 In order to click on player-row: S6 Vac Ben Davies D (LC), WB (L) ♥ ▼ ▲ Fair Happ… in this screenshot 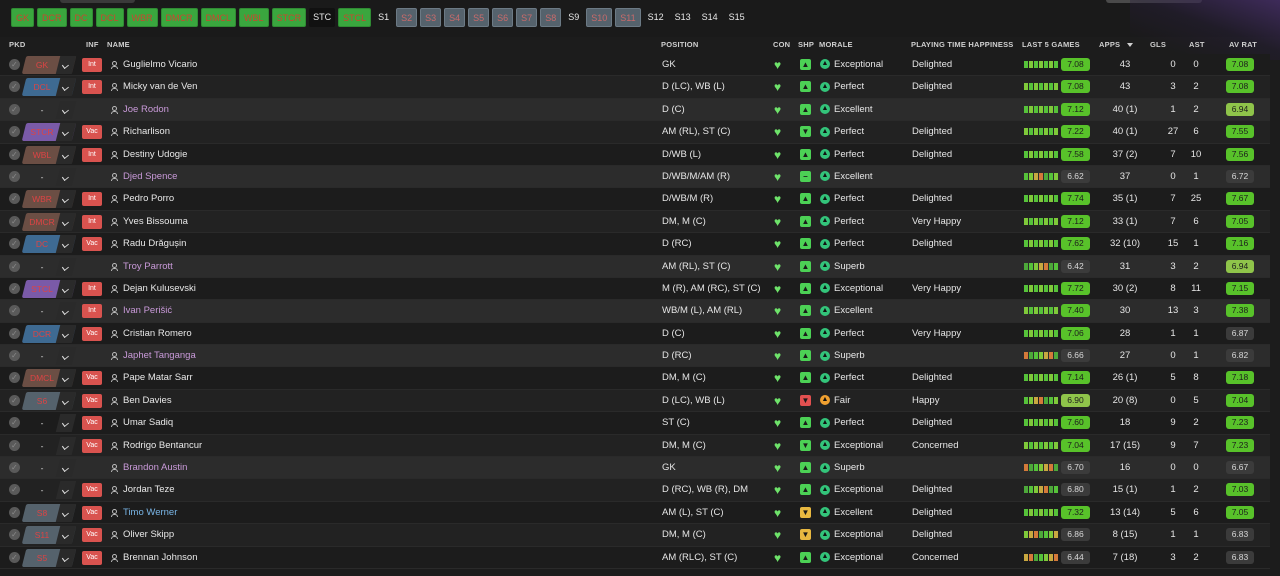, I will do `click(635, 401)`.